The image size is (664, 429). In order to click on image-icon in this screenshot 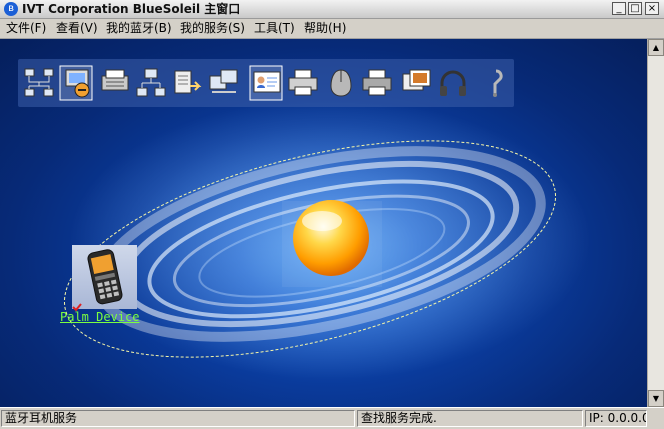, I will do `click(416, 80)`.